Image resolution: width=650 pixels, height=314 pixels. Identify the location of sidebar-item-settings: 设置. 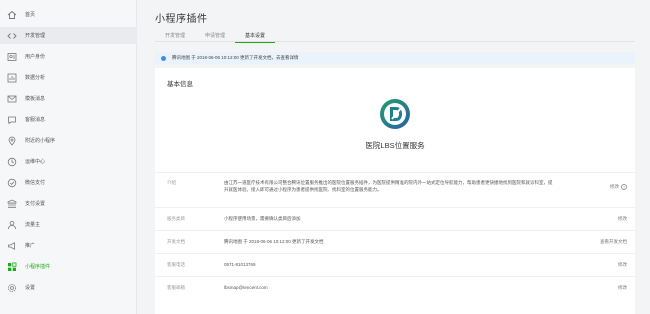
(68, 287).